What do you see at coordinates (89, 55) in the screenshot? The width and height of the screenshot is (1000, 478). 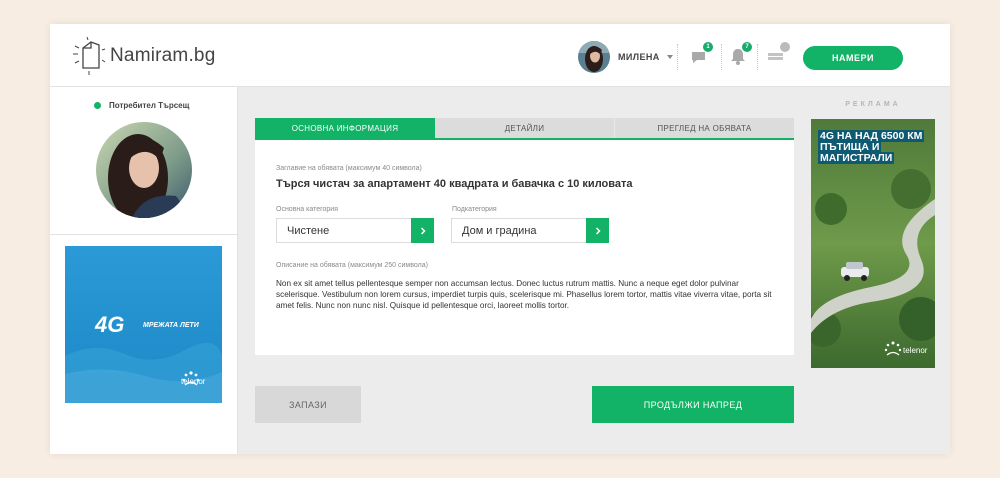 I see `document-logo-icon` at bounding box center [89, 55].